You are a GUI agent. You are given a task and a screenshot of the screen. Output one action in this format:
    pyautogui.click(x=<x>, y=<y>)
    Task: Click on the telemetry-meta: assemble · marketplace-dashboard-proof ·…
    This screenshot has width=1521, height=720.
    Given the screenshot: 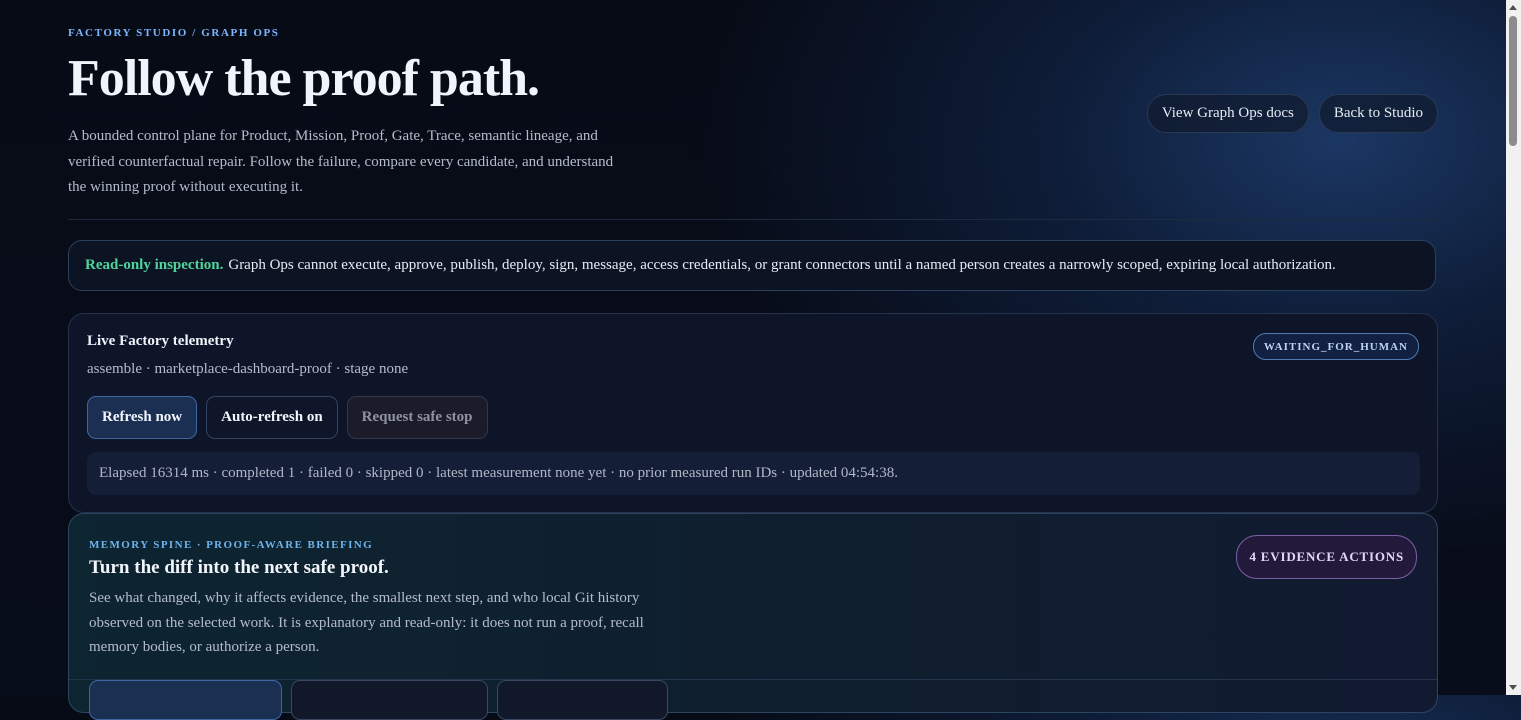 What is the action you would take?
    pyautogui.click(x=248, y=369)
    